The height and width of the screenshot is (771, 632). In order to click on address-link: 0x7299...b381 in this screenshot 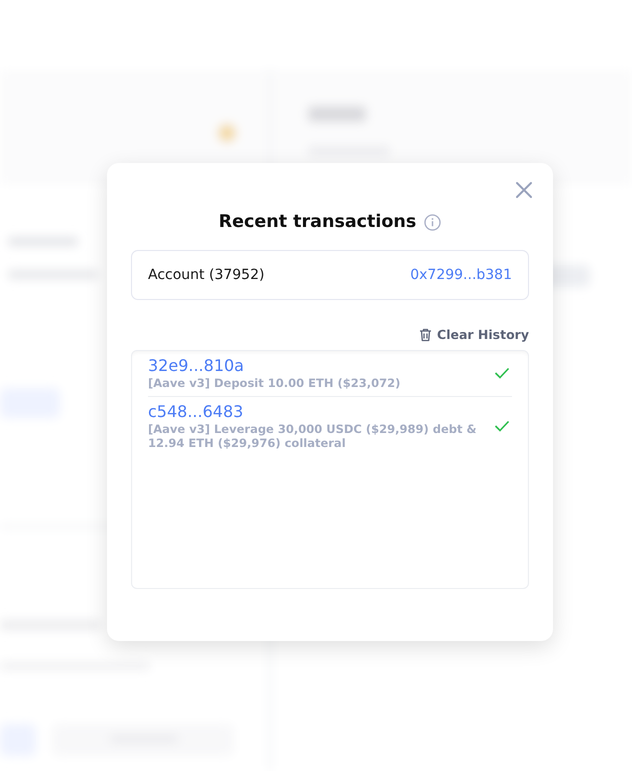, I will do `click(461, 275)`.